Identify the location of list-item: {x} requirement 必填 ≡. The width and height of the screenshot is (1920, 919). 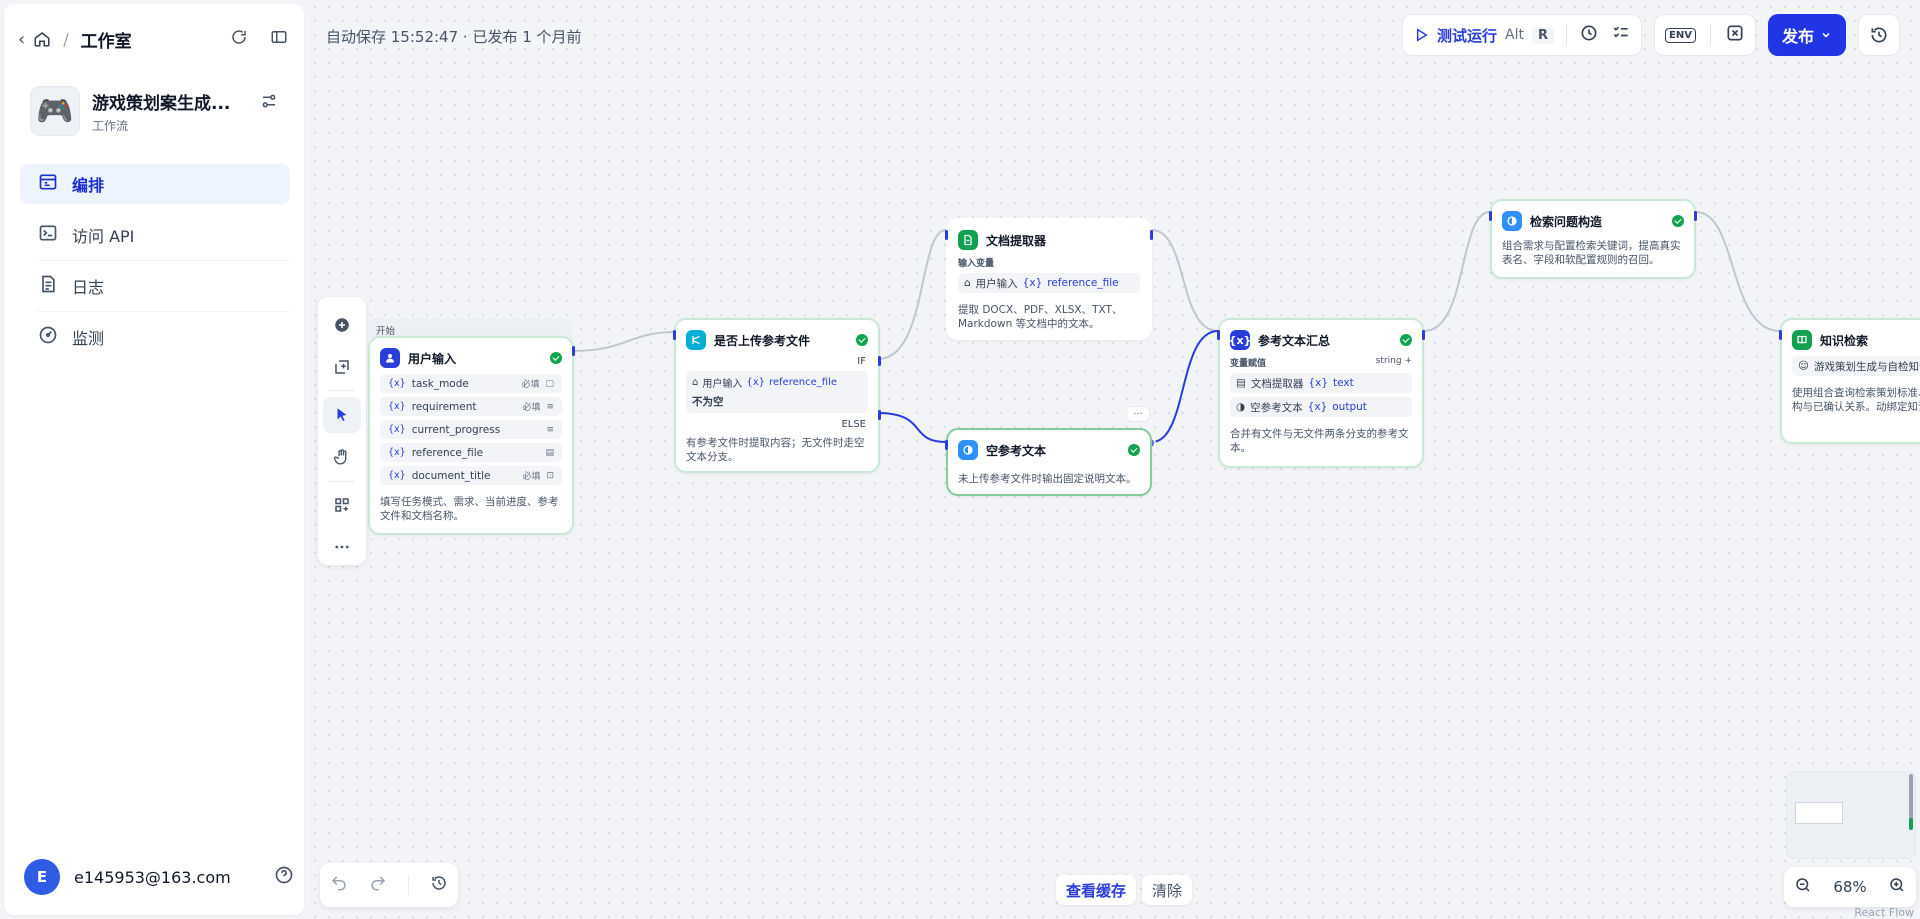
(471, 406).